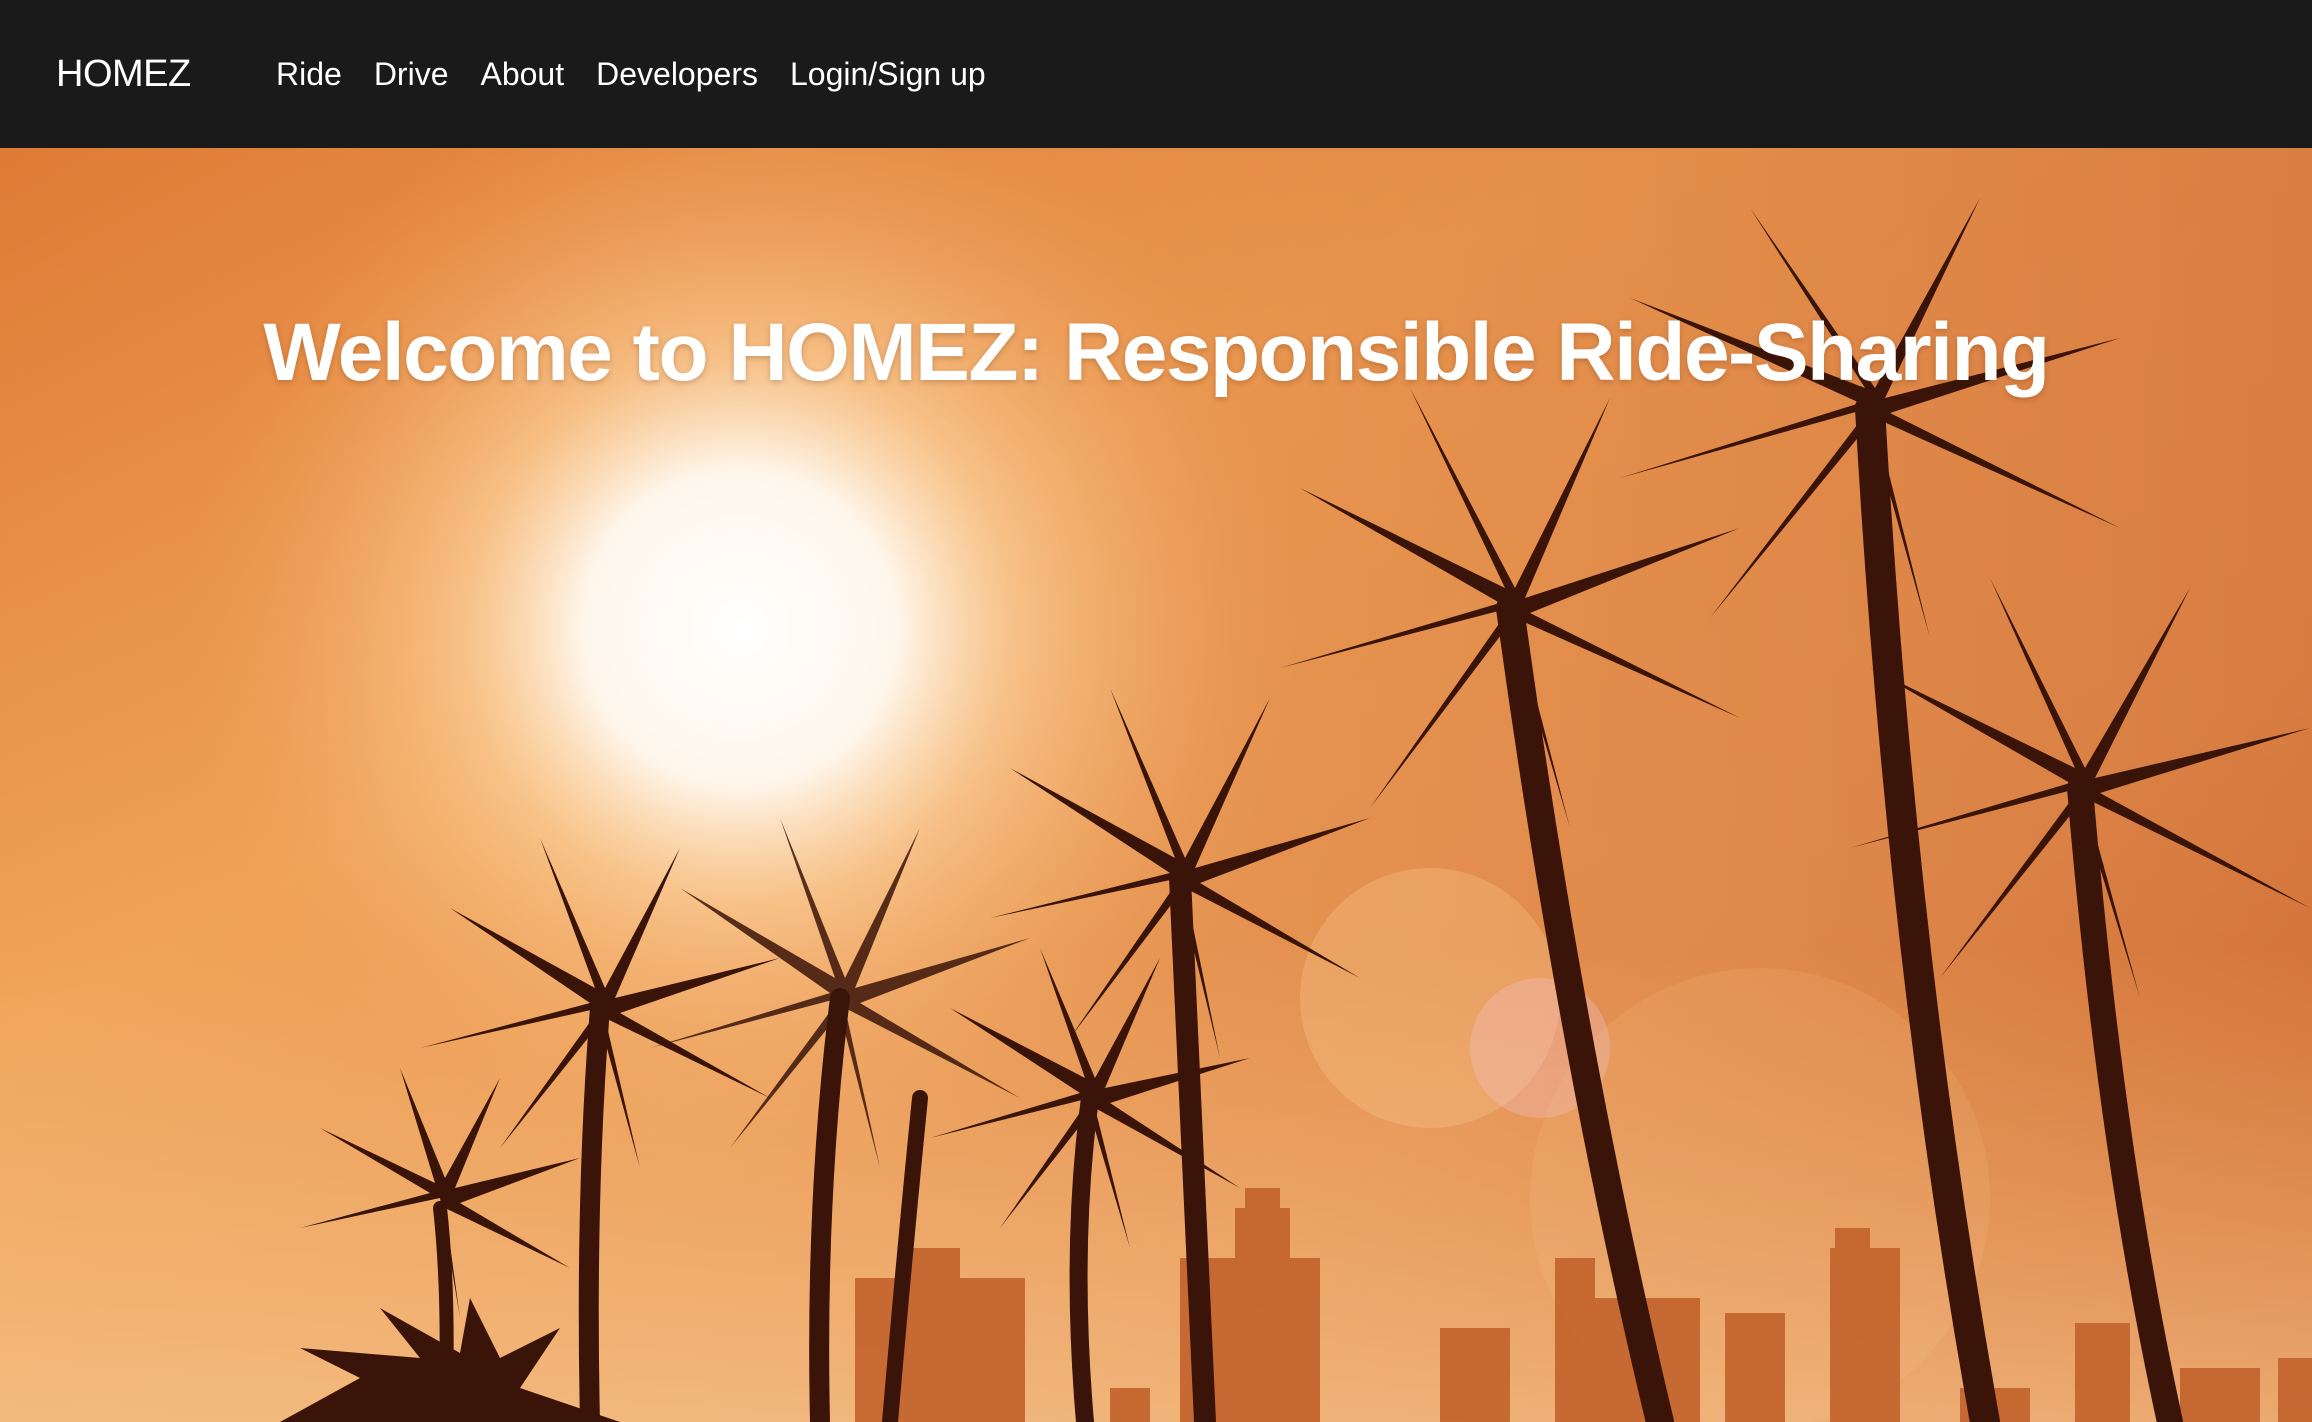  I want to click on nav-item-login-signup: Login/Sign up, so click(888, 74).